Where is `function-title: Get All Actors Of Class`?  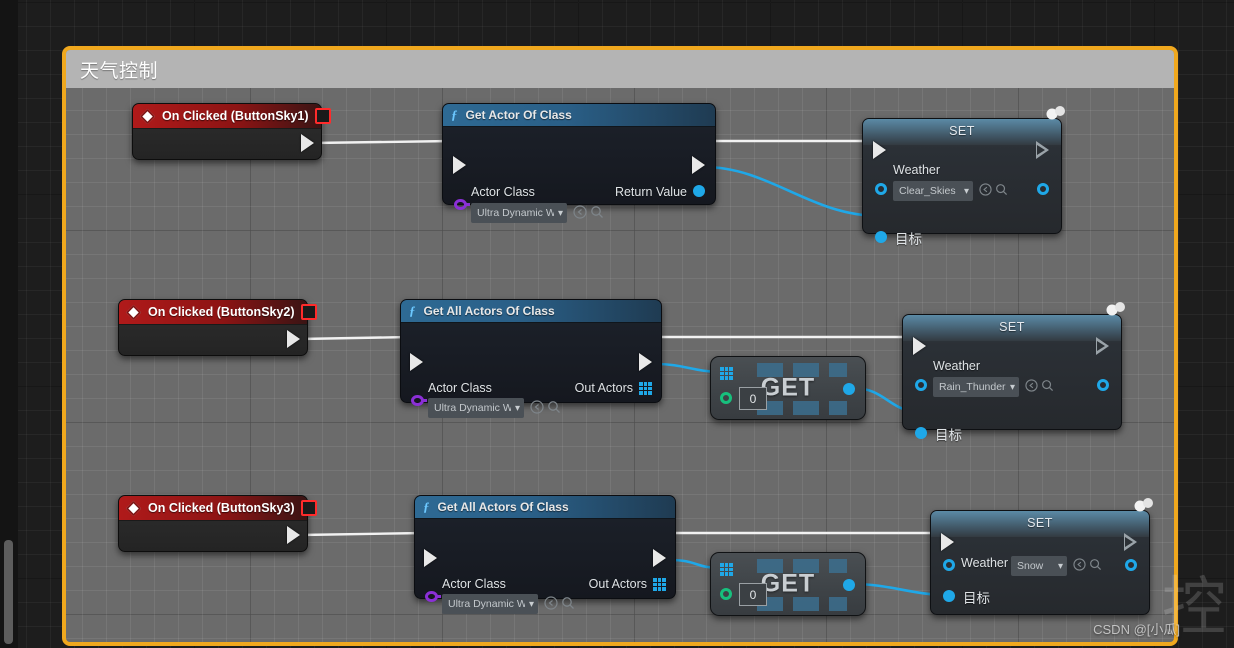
function-title: Get All Actors Of Class is located at coordinates (503, 507).